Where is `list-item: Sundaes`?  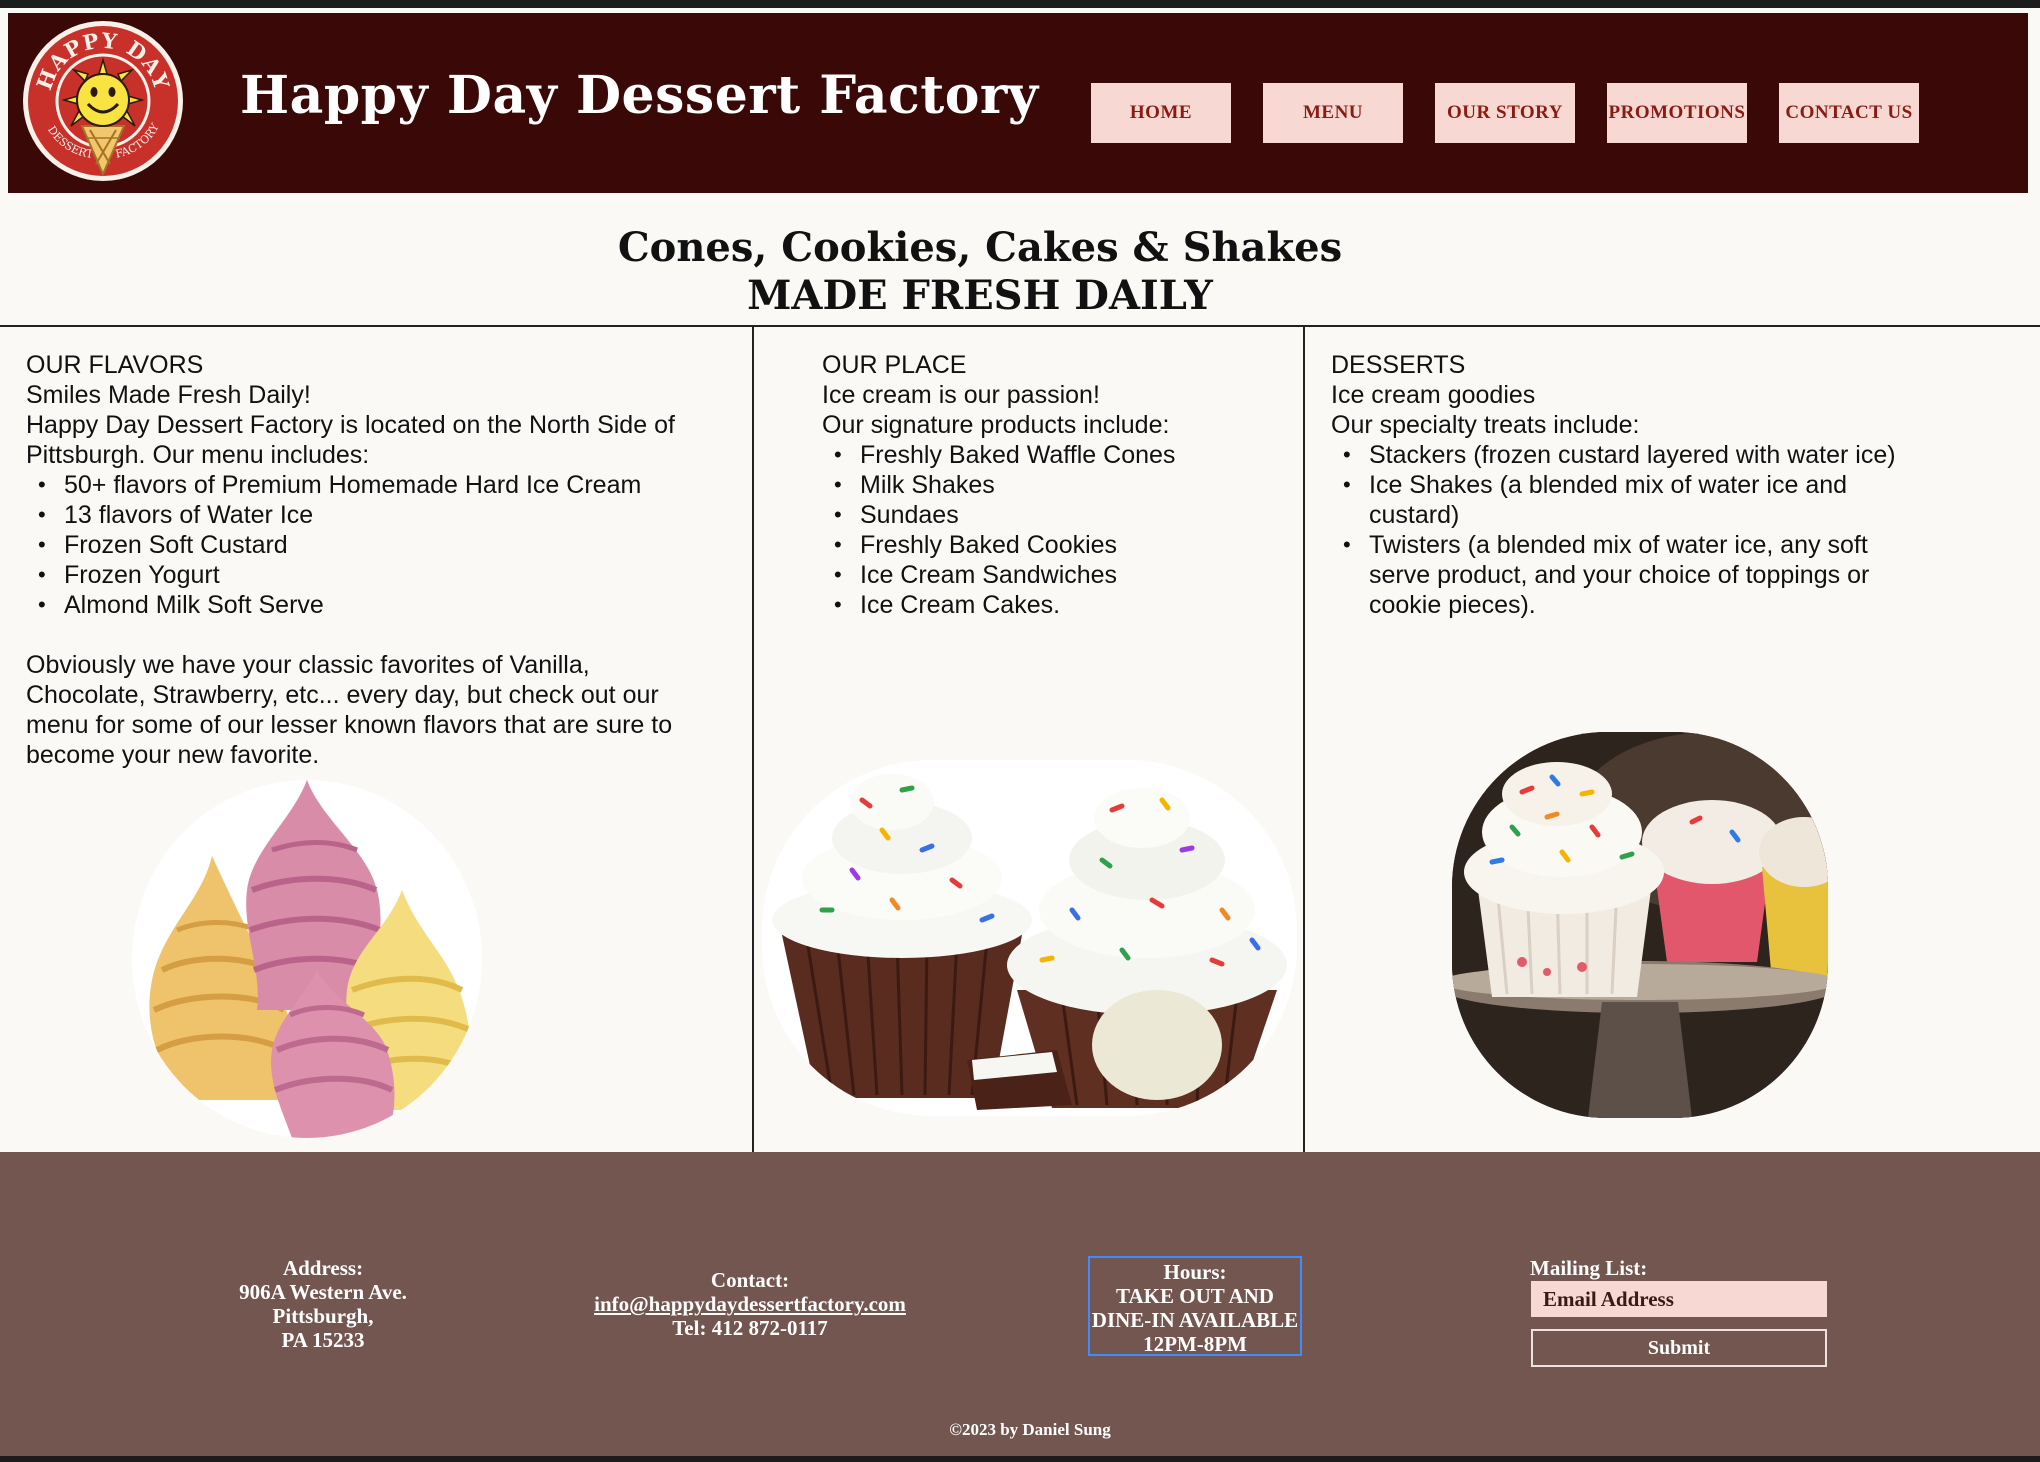 list-item: Sundaes is located at coordinates (1053, 515).